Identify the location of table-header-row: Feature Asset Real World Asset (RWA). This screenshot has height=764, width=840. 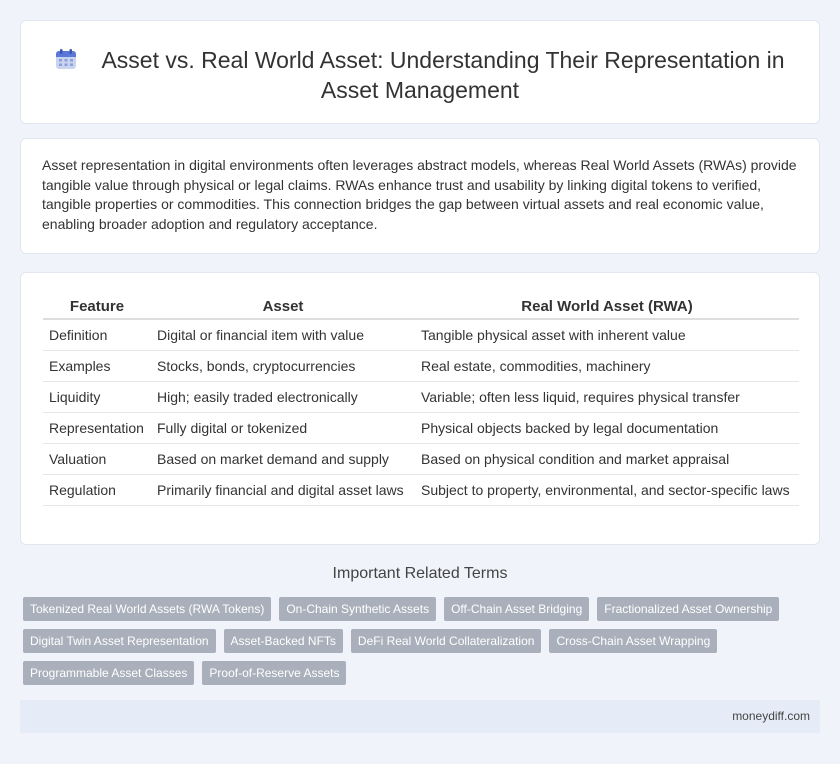
(421, 307).